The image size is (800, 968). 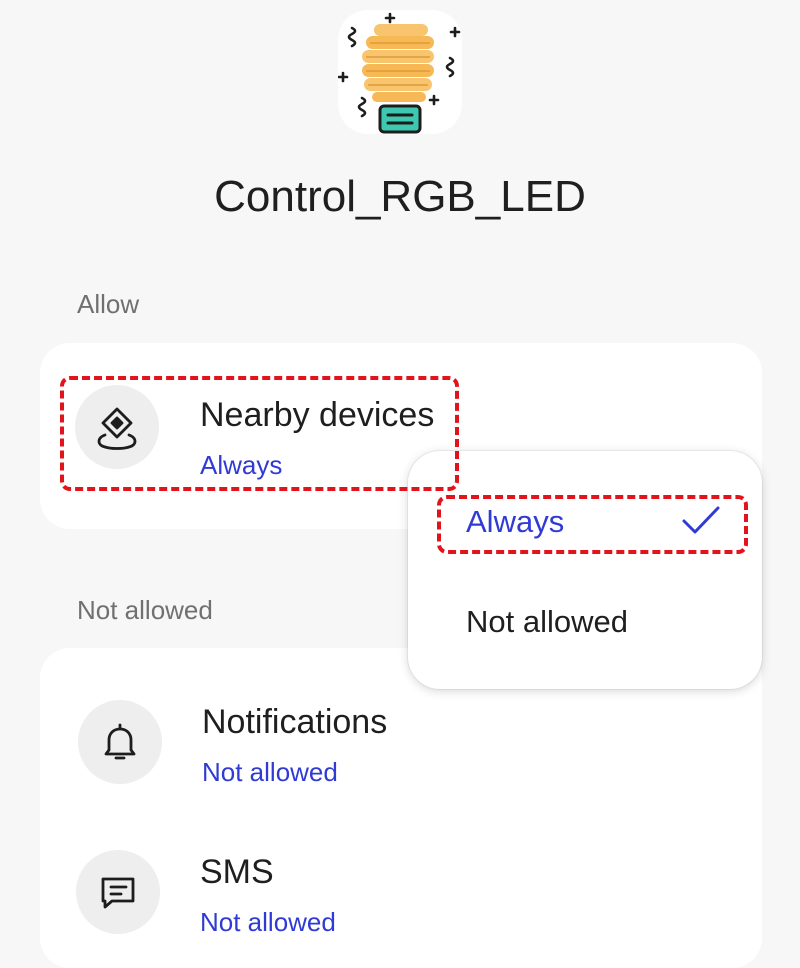 What do you see at coordinates (241, 465) in the screenshot?
I see `permission-status: Always` at bounding box center [241, 465].